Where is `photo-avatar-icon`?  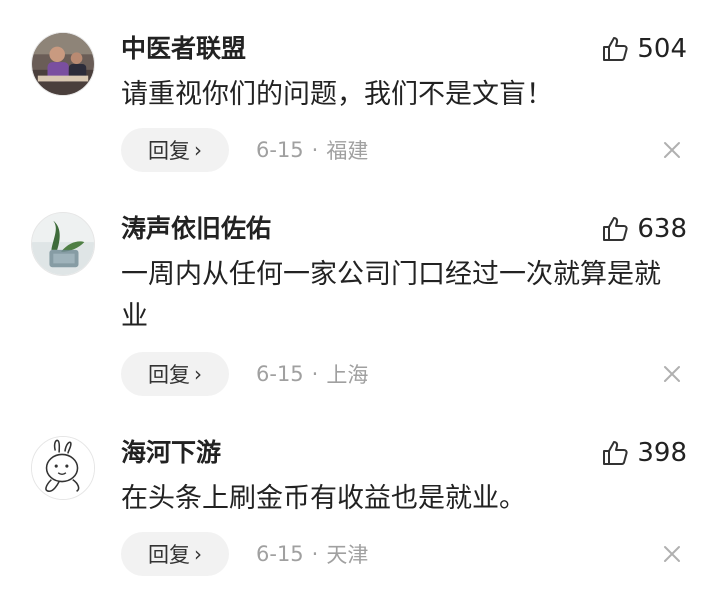
photo-avatar-icon is located at coordinates (63, 64).